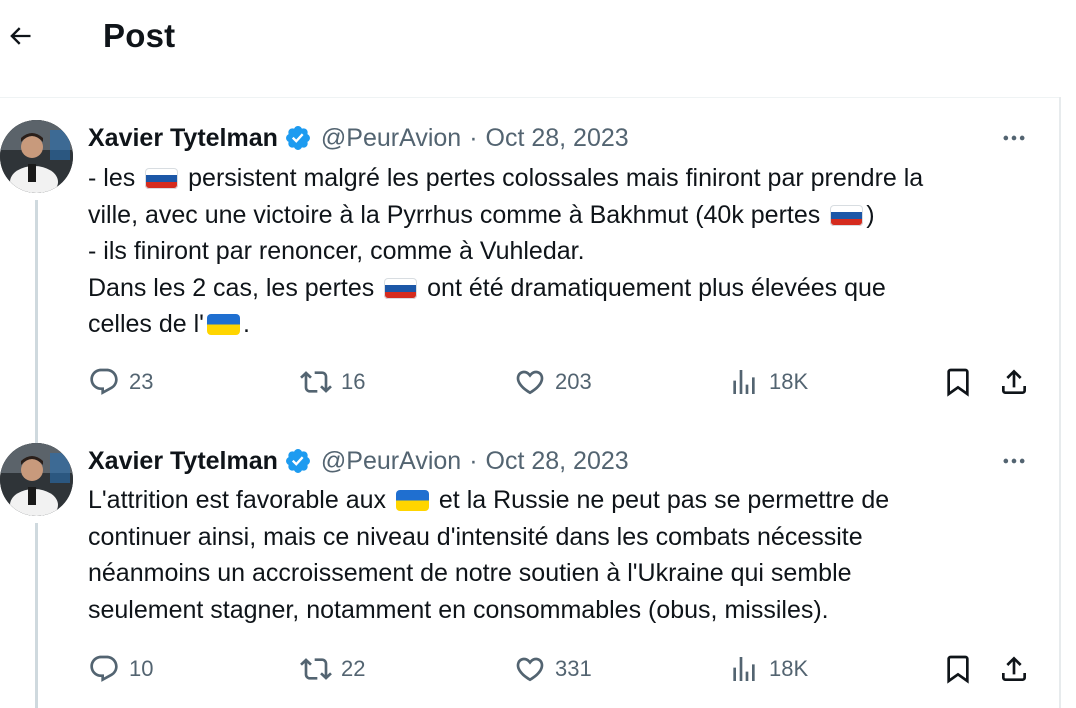 The image size is (1076, 708). I want to click on like-count: 203, so click(573, 381).